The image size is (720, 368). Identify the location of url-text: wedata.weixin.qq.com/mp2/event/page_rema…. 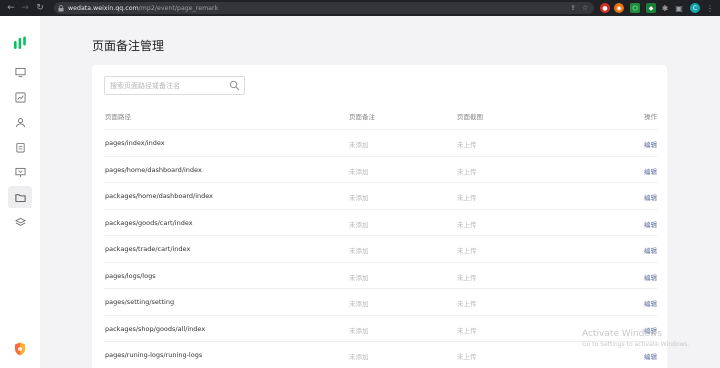
(143, 8).